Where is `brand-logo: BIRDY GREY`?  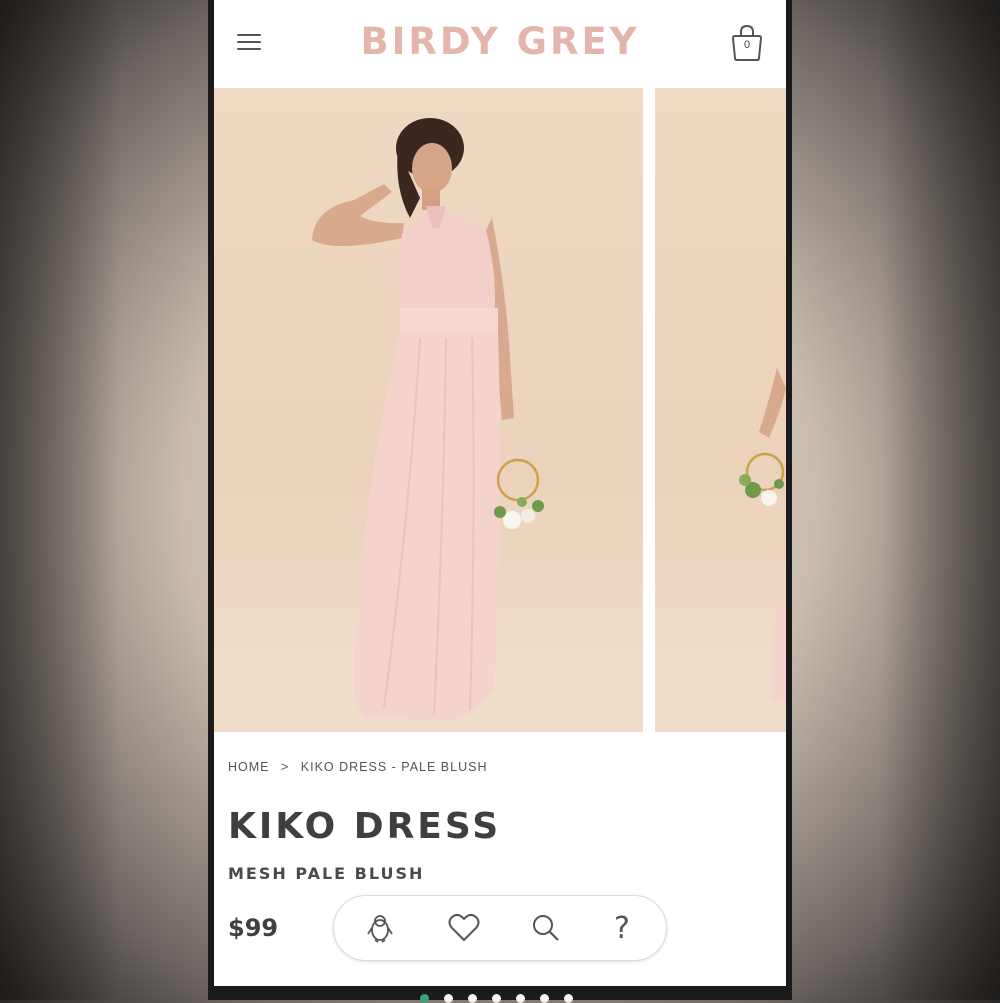
brand-logo: BIRDY GREY is located at coordinates (500, 41).